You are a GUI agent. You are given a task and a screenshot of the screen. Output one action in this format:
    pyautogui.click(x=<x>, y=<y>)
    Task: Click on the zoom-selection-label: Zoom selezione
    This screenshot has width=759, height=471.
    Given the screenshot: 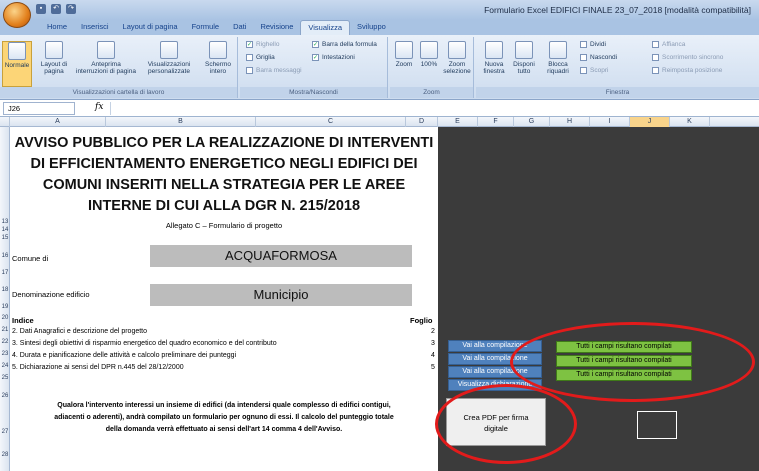 What is the action you would take?
    pyautogui.click(x=457, y=68)
    